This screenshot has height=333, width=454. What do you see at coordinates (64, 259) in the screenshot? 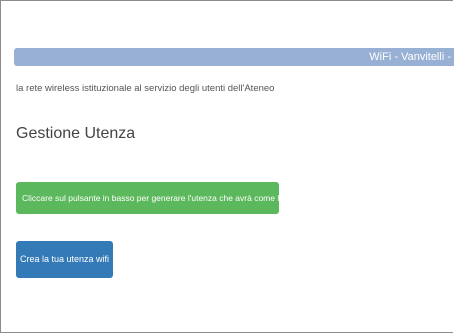
I see `create-wifi-user-button: Crea la tua utenza wifi` at bounding box center [64, 259].